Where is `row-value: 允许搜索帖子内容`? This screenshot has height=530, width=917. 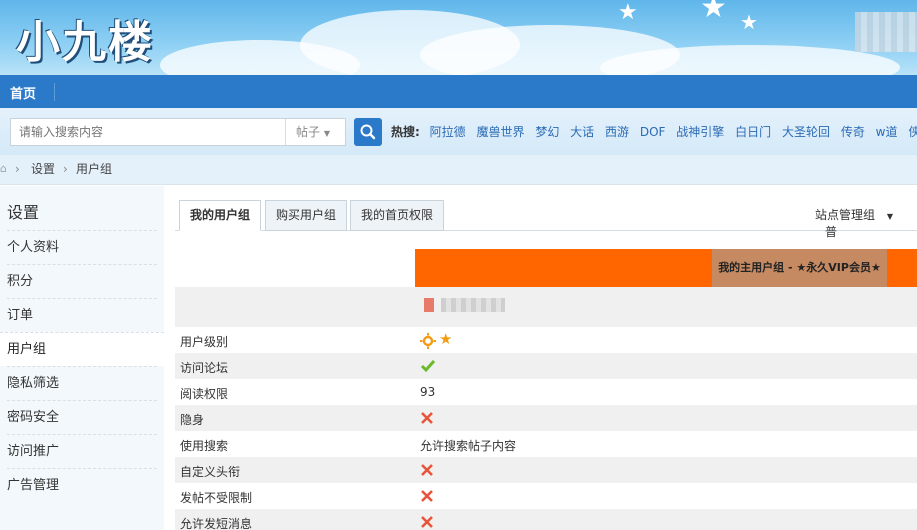
row-value: 允许搜索帖子内容 is located at coordinates (468, 446).